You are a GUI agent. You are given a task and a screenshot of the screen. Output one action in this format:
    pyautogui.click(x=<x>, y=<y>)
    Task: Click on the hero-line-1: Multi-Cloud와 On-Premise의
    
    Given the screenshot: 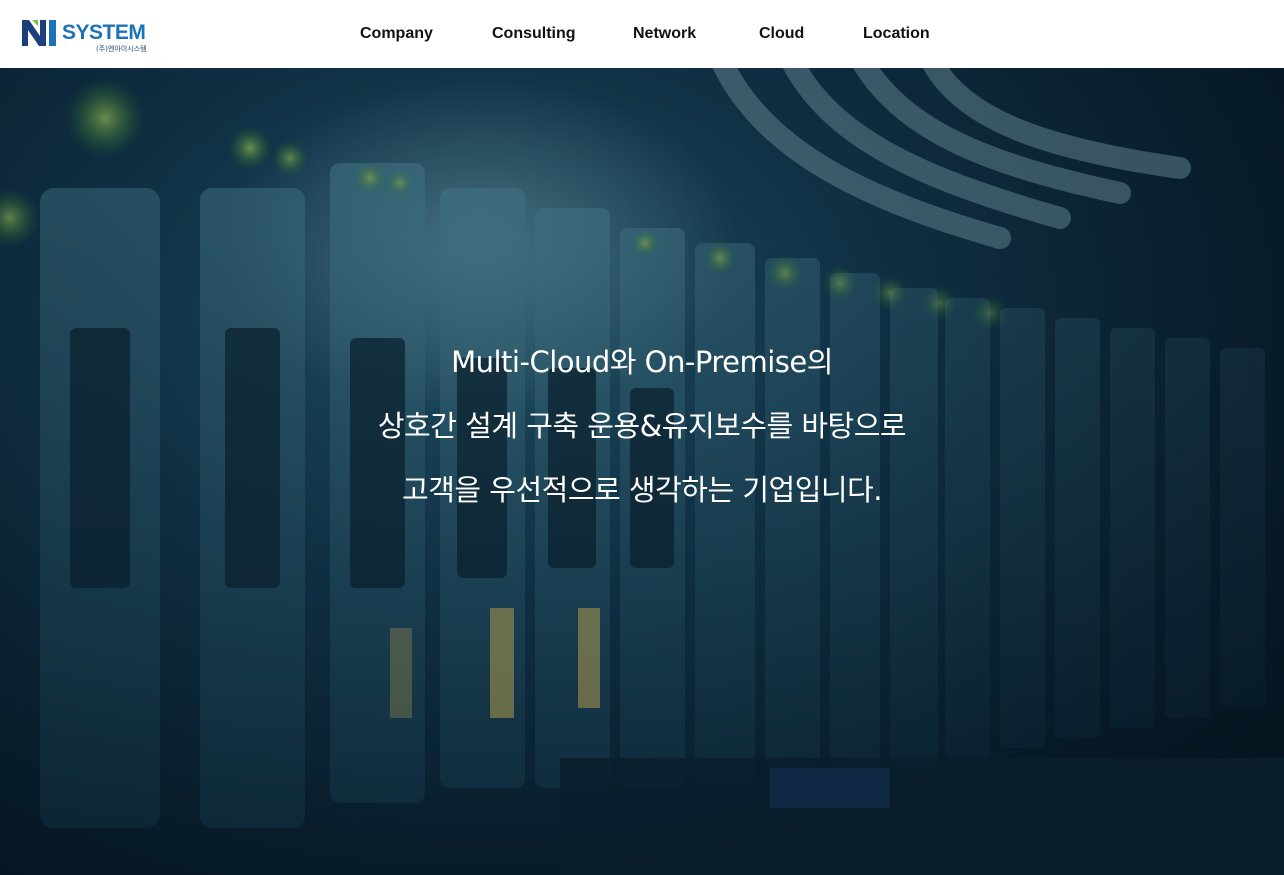 What is the action you would take?
    pyautogui.click(x=642, y=362)
    